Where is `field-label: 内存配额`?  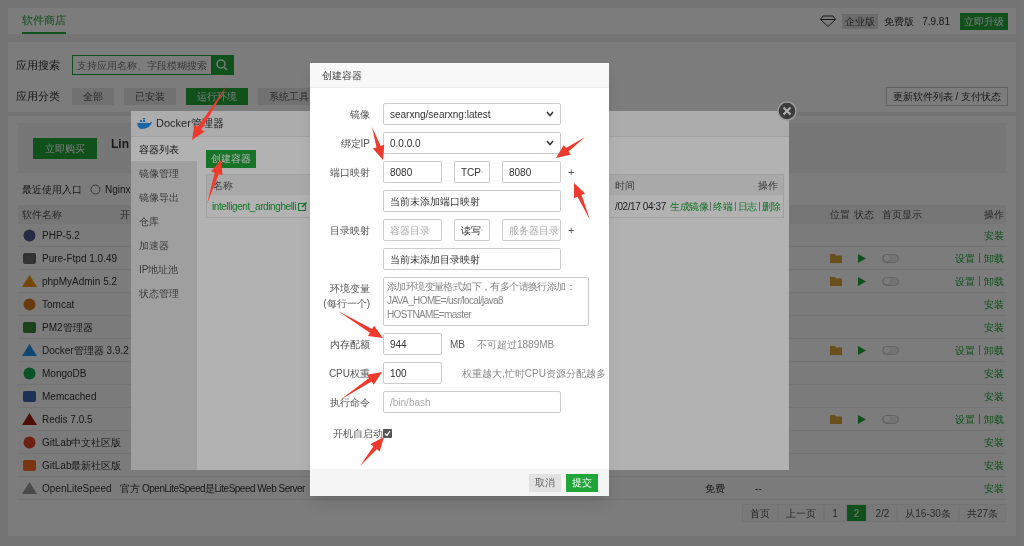 field-label: 内存配额 is located at coordinates (350, 345).